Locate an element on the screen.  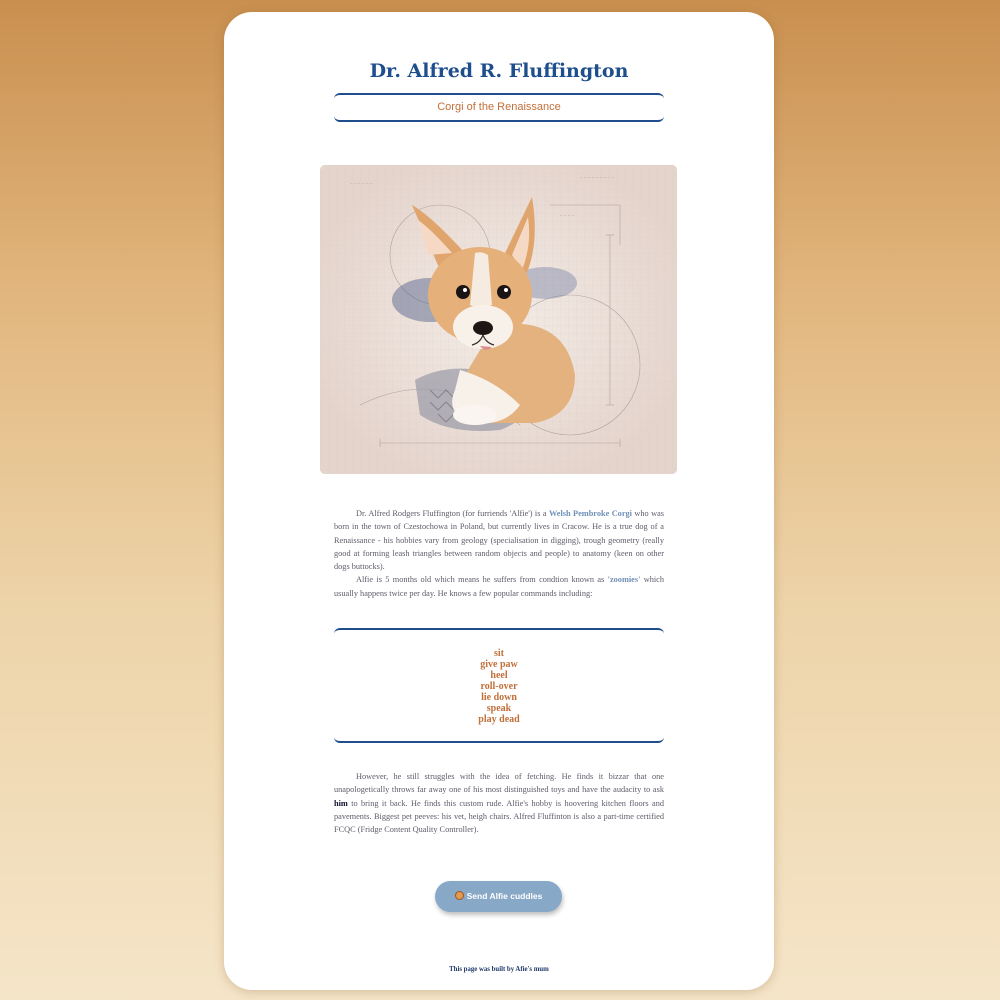
send-cuddles-label: Send Alfie cuddles is located at coordinates (504, 896).